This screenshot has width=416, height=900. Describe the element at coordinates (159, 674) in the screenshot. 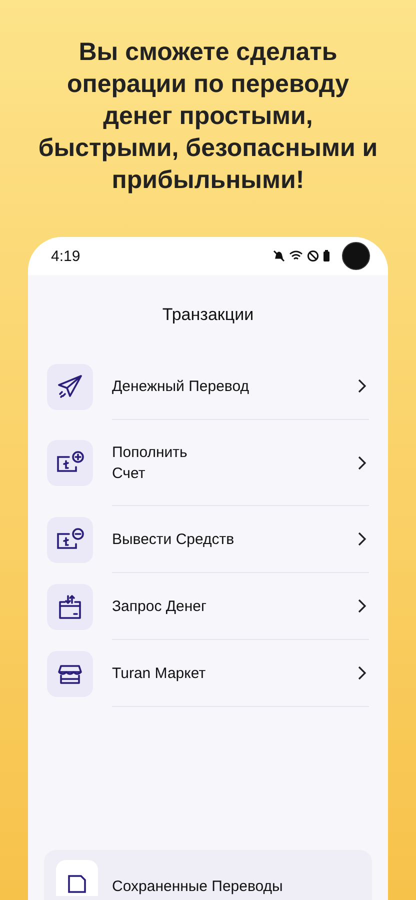

I see `item-label: Turan Маркет` at that location.